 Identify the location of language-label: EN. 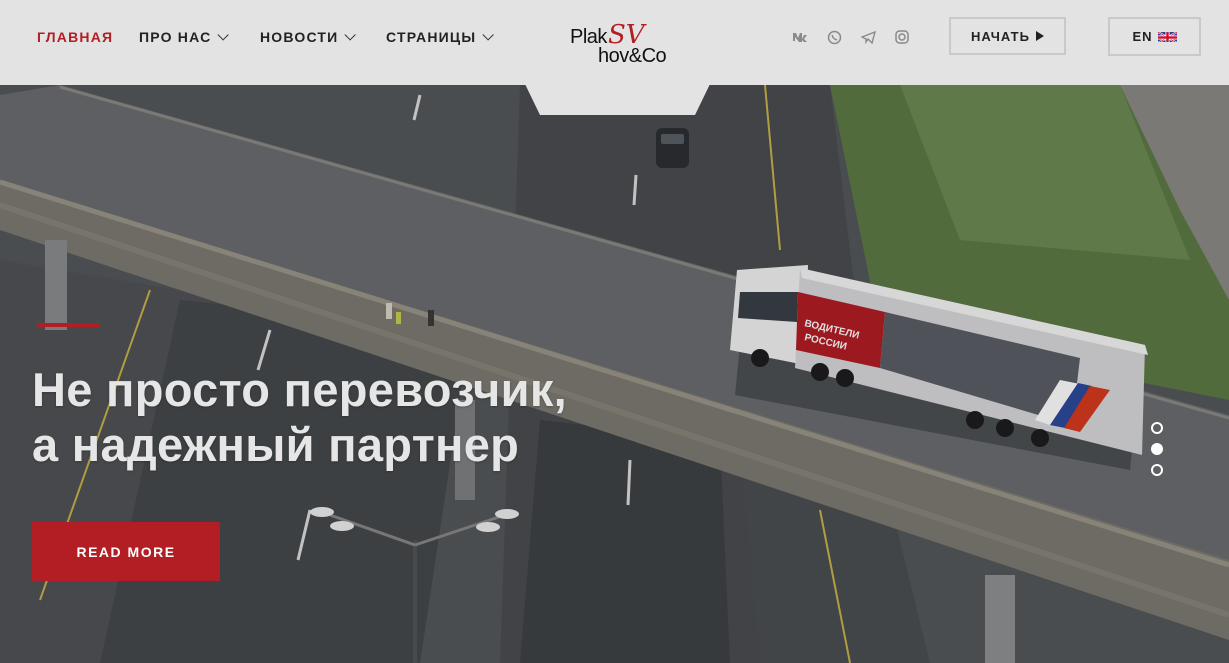
(1142, 36).